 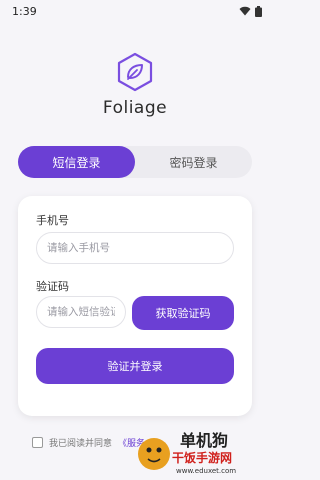 I want to click on phone-label: 手机号, so click(x=52, y=220).